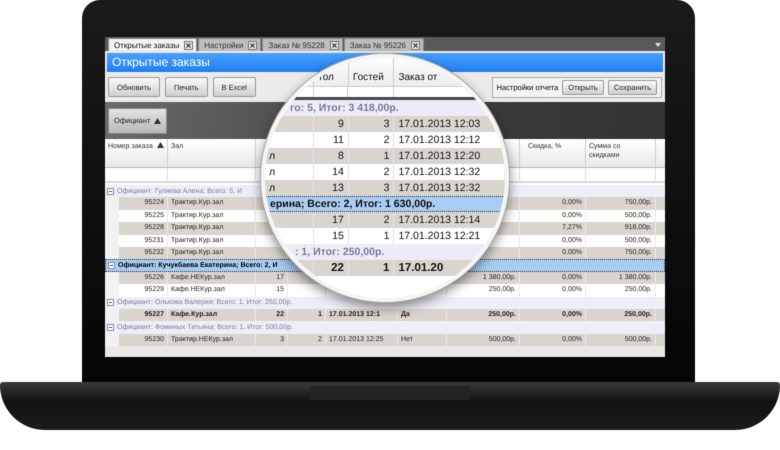  Describe the element at coordinates (371, 268) in the screenshot. I see `table-cell: 1` at that location.